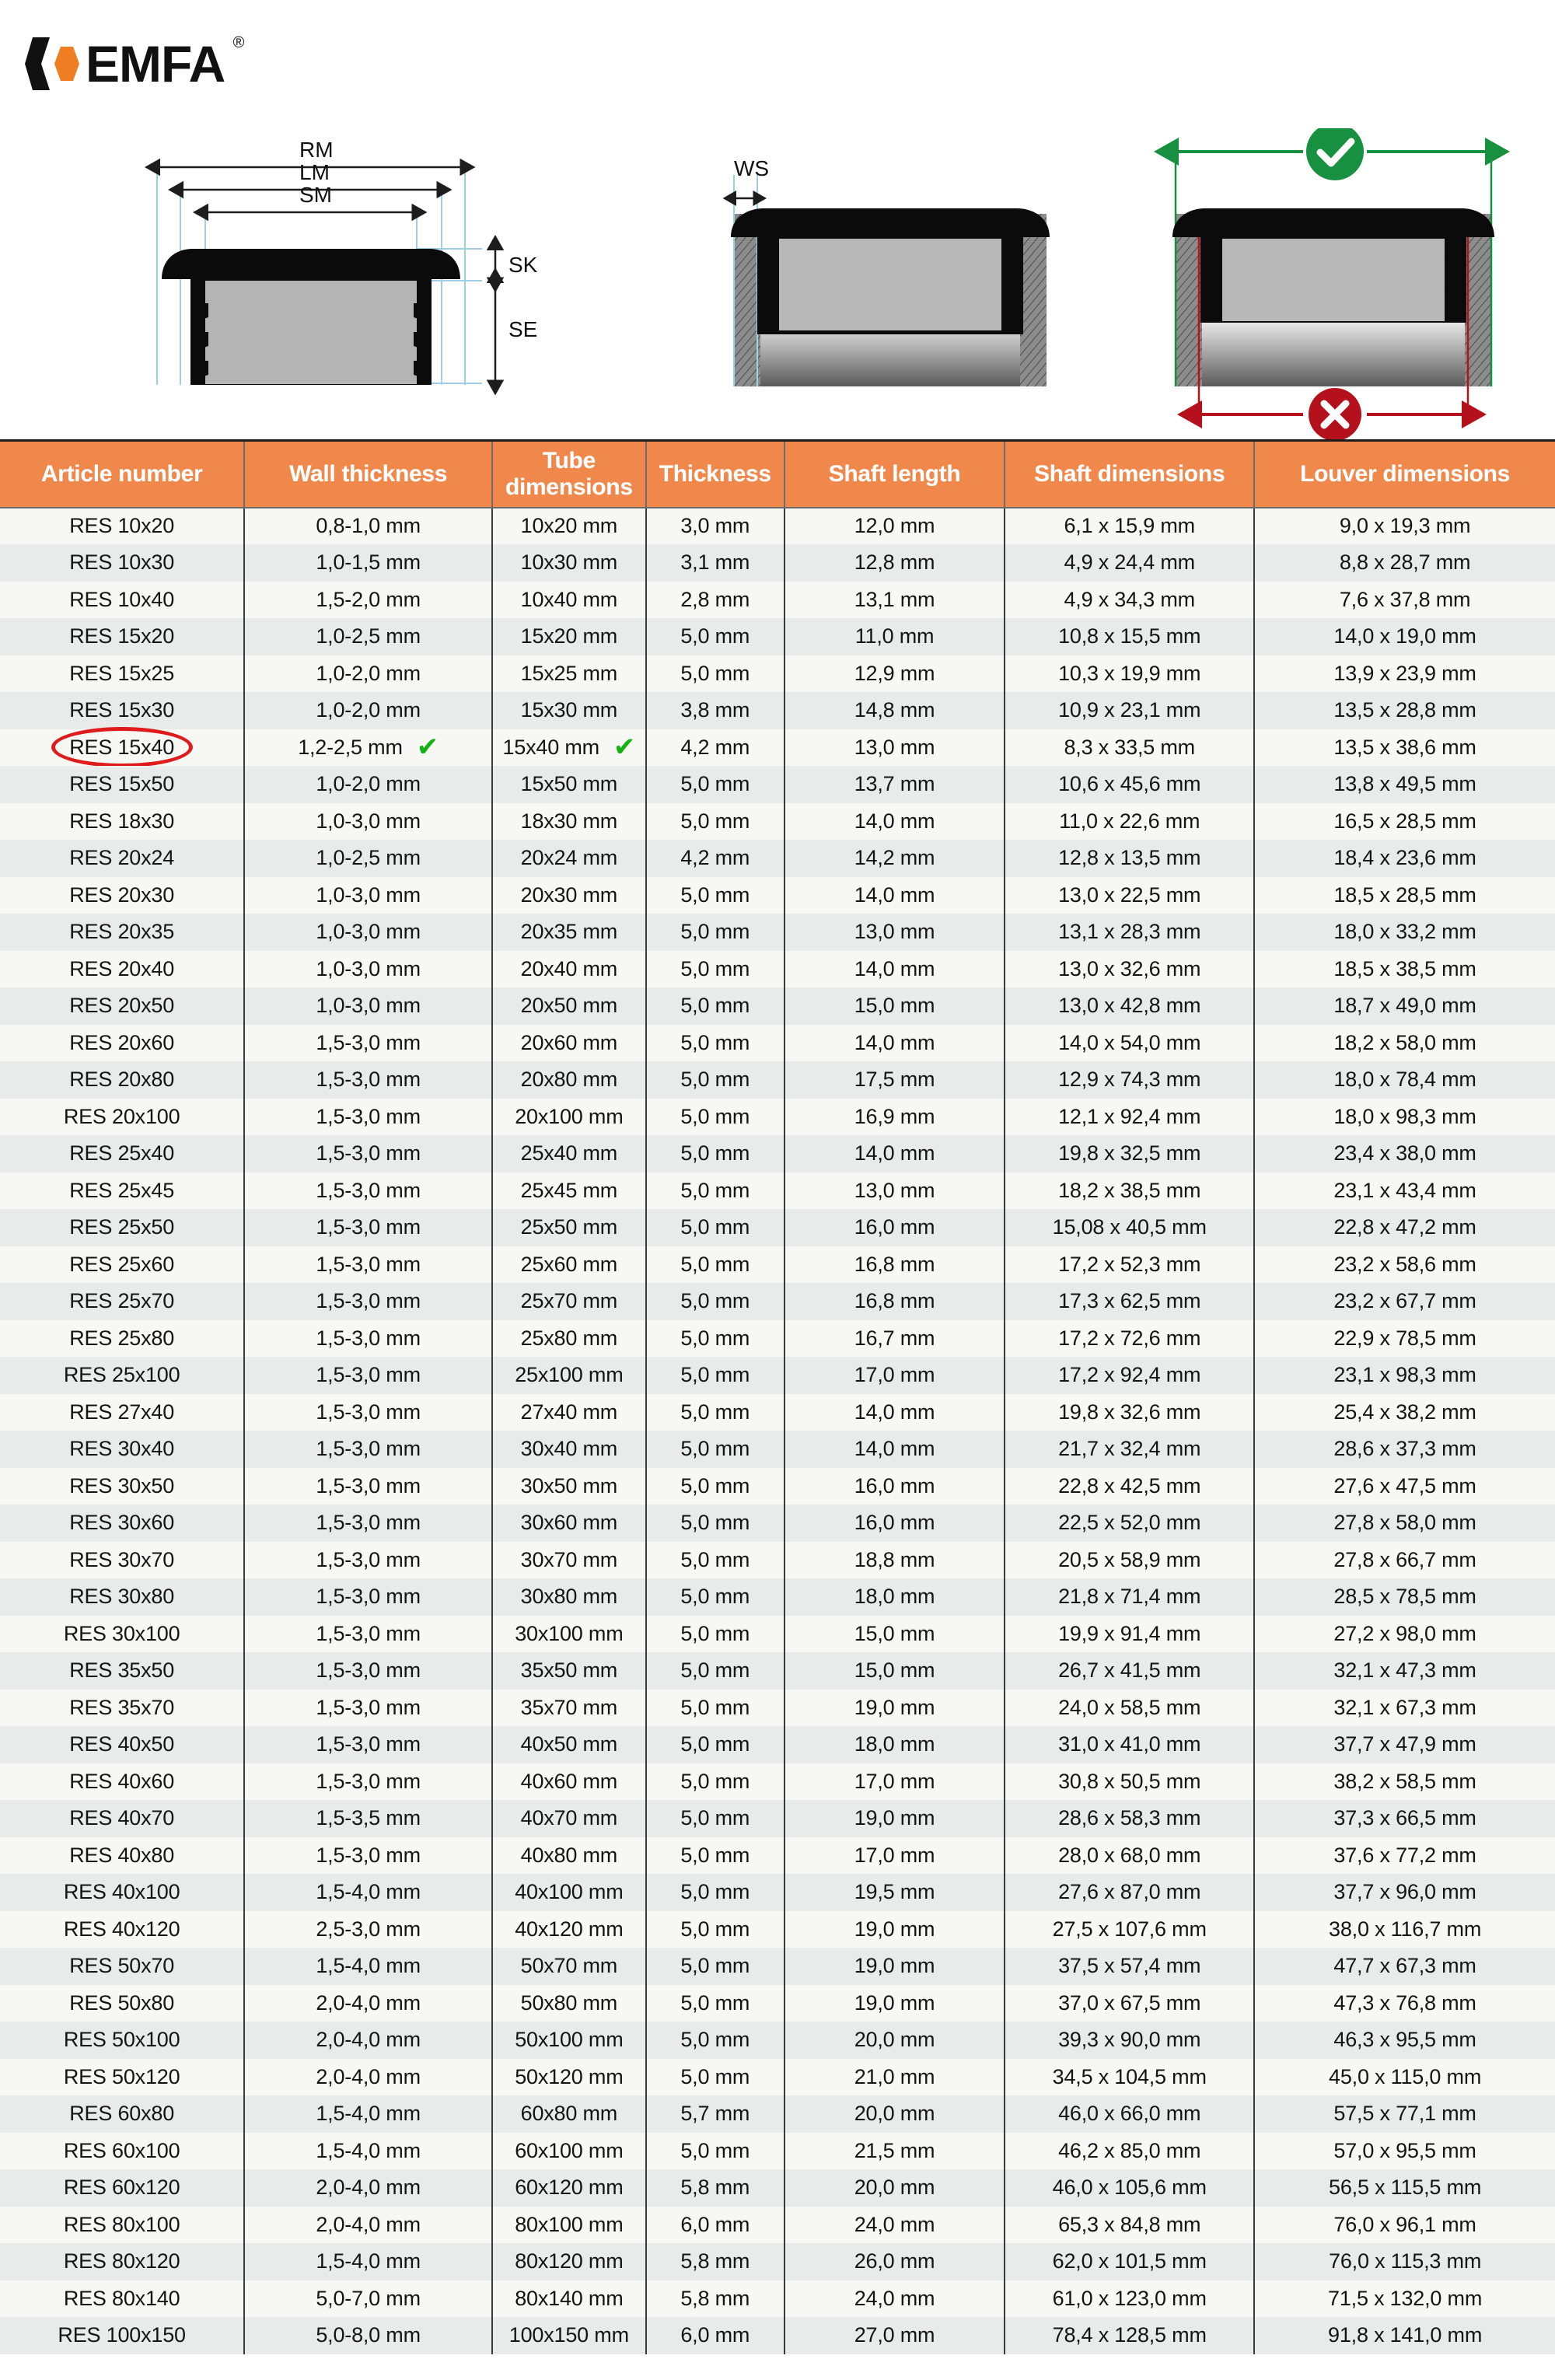 The image size is (1555, 2380). I want to click on cell-value: 30x100 mm, so click(569, 1633).